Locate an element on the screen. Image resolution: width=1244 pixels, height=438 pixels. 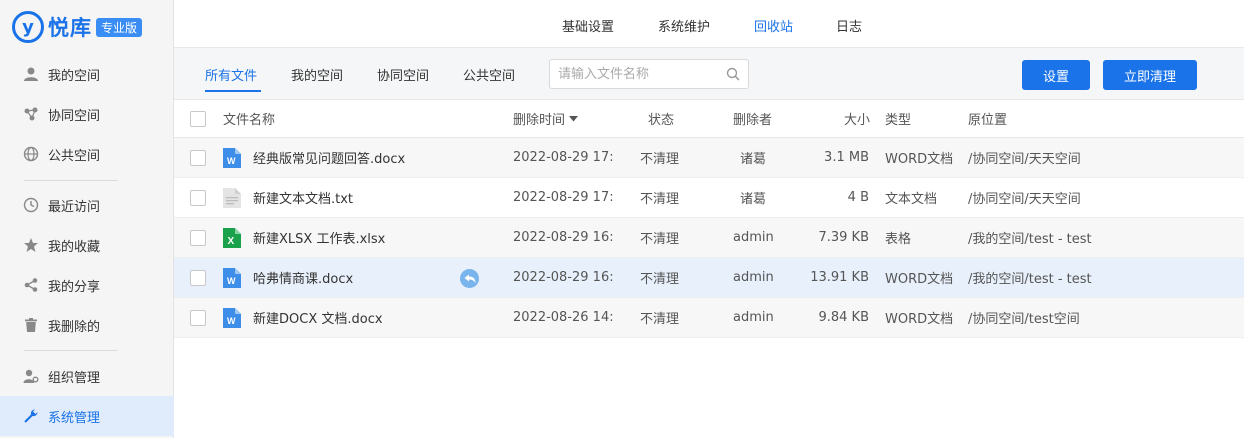
file-type: 表格 is located at coordinates (898, 239).